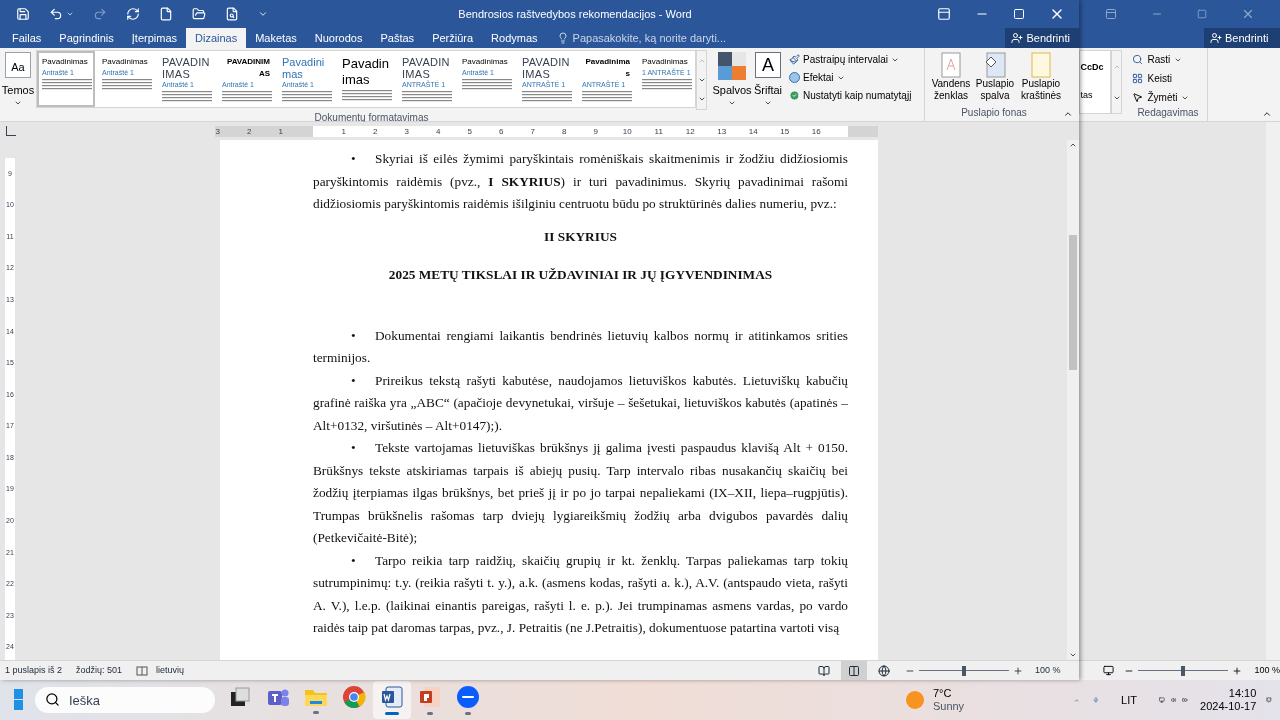 Image resolution: width=1280 pixels, height=720 pixels. Describe the element at coordinates (1216, 38) in the screenshot. I see `person-add-icon` at that location.